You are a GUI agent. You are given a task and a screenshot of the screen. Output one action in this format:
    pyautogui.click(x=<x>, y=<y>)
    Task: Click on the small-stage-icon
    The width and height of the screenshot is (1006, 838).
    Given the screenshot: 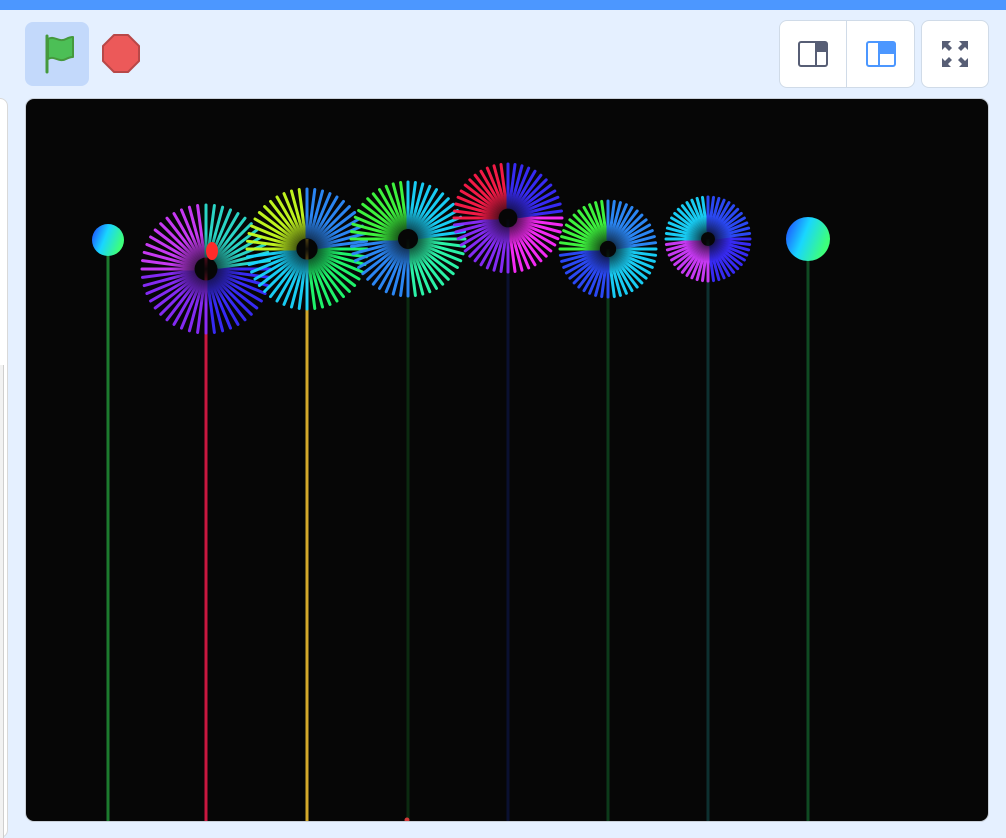 What is the action you would take?
    pyautogui.click(x=813, y=54)
    